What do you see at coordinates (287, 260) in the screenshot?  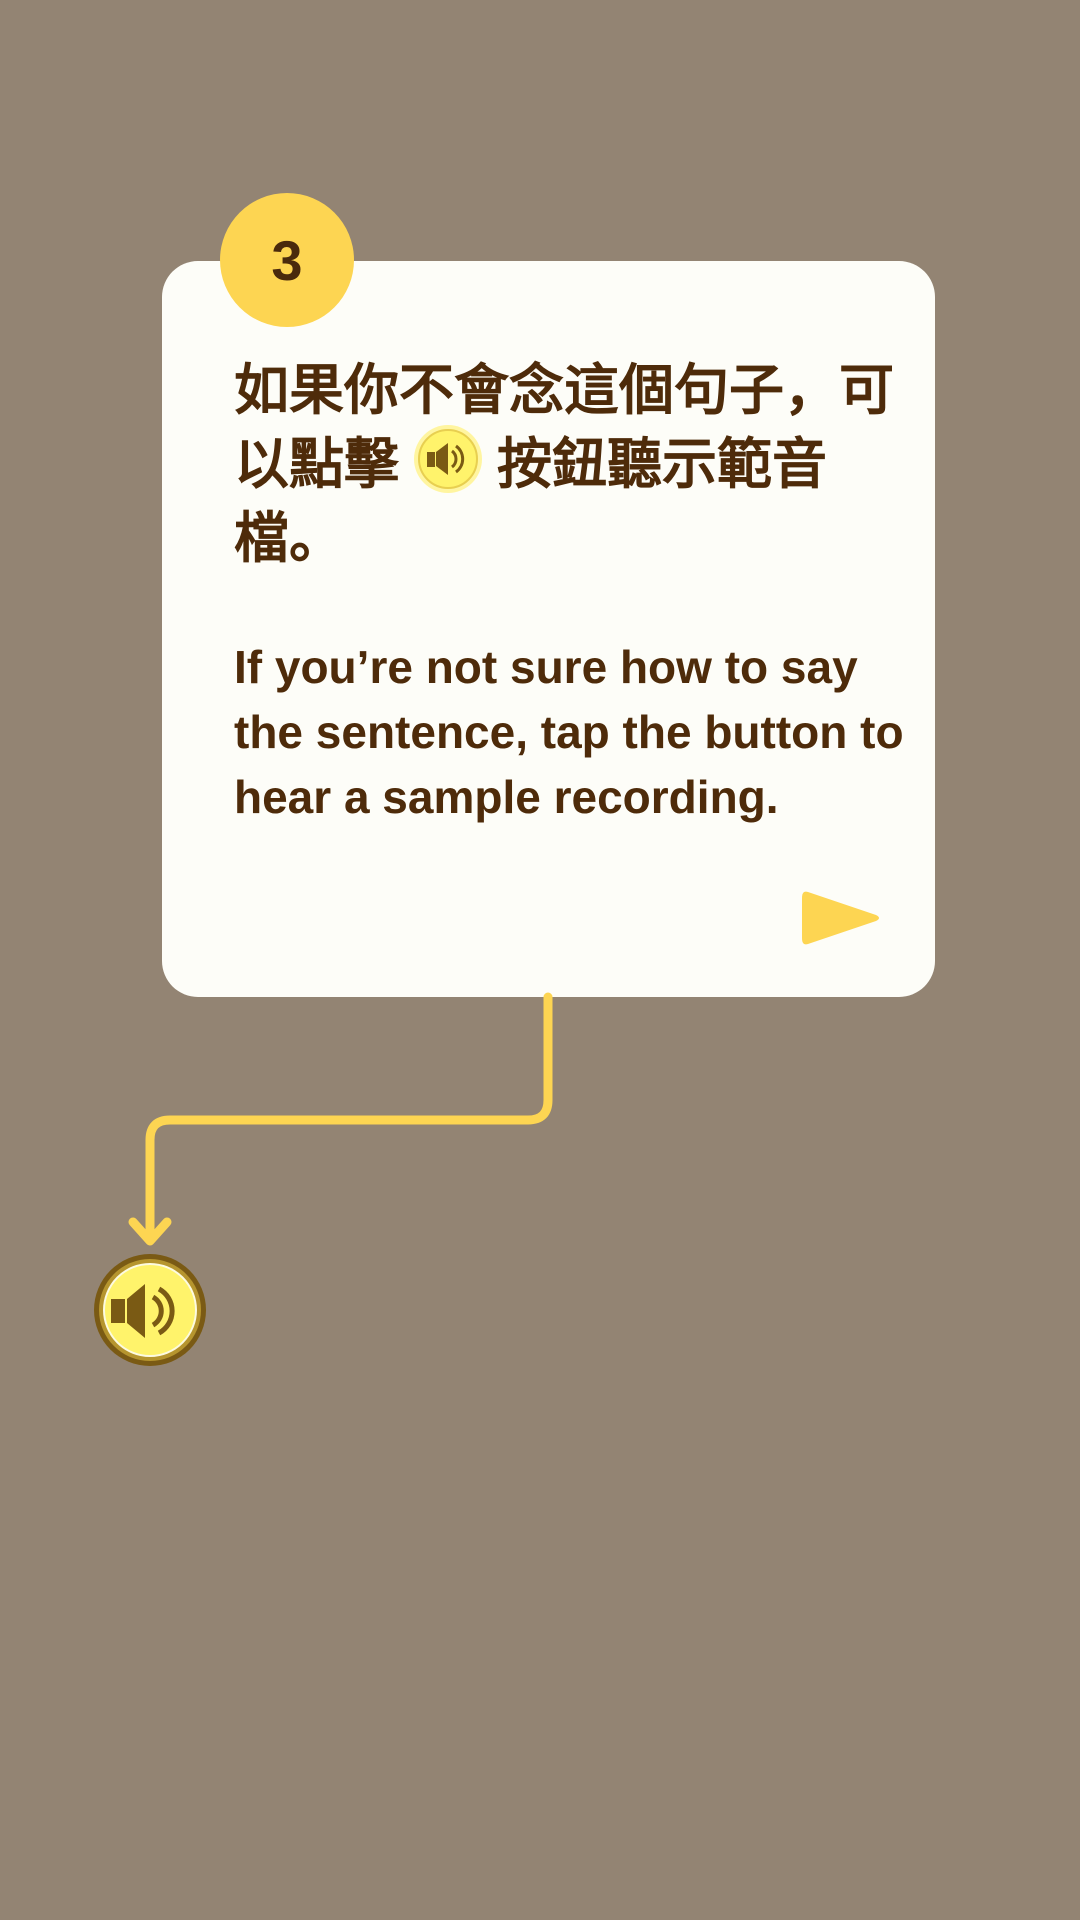 I see `step-number-badge: 3` at bounding box center [287, 260].